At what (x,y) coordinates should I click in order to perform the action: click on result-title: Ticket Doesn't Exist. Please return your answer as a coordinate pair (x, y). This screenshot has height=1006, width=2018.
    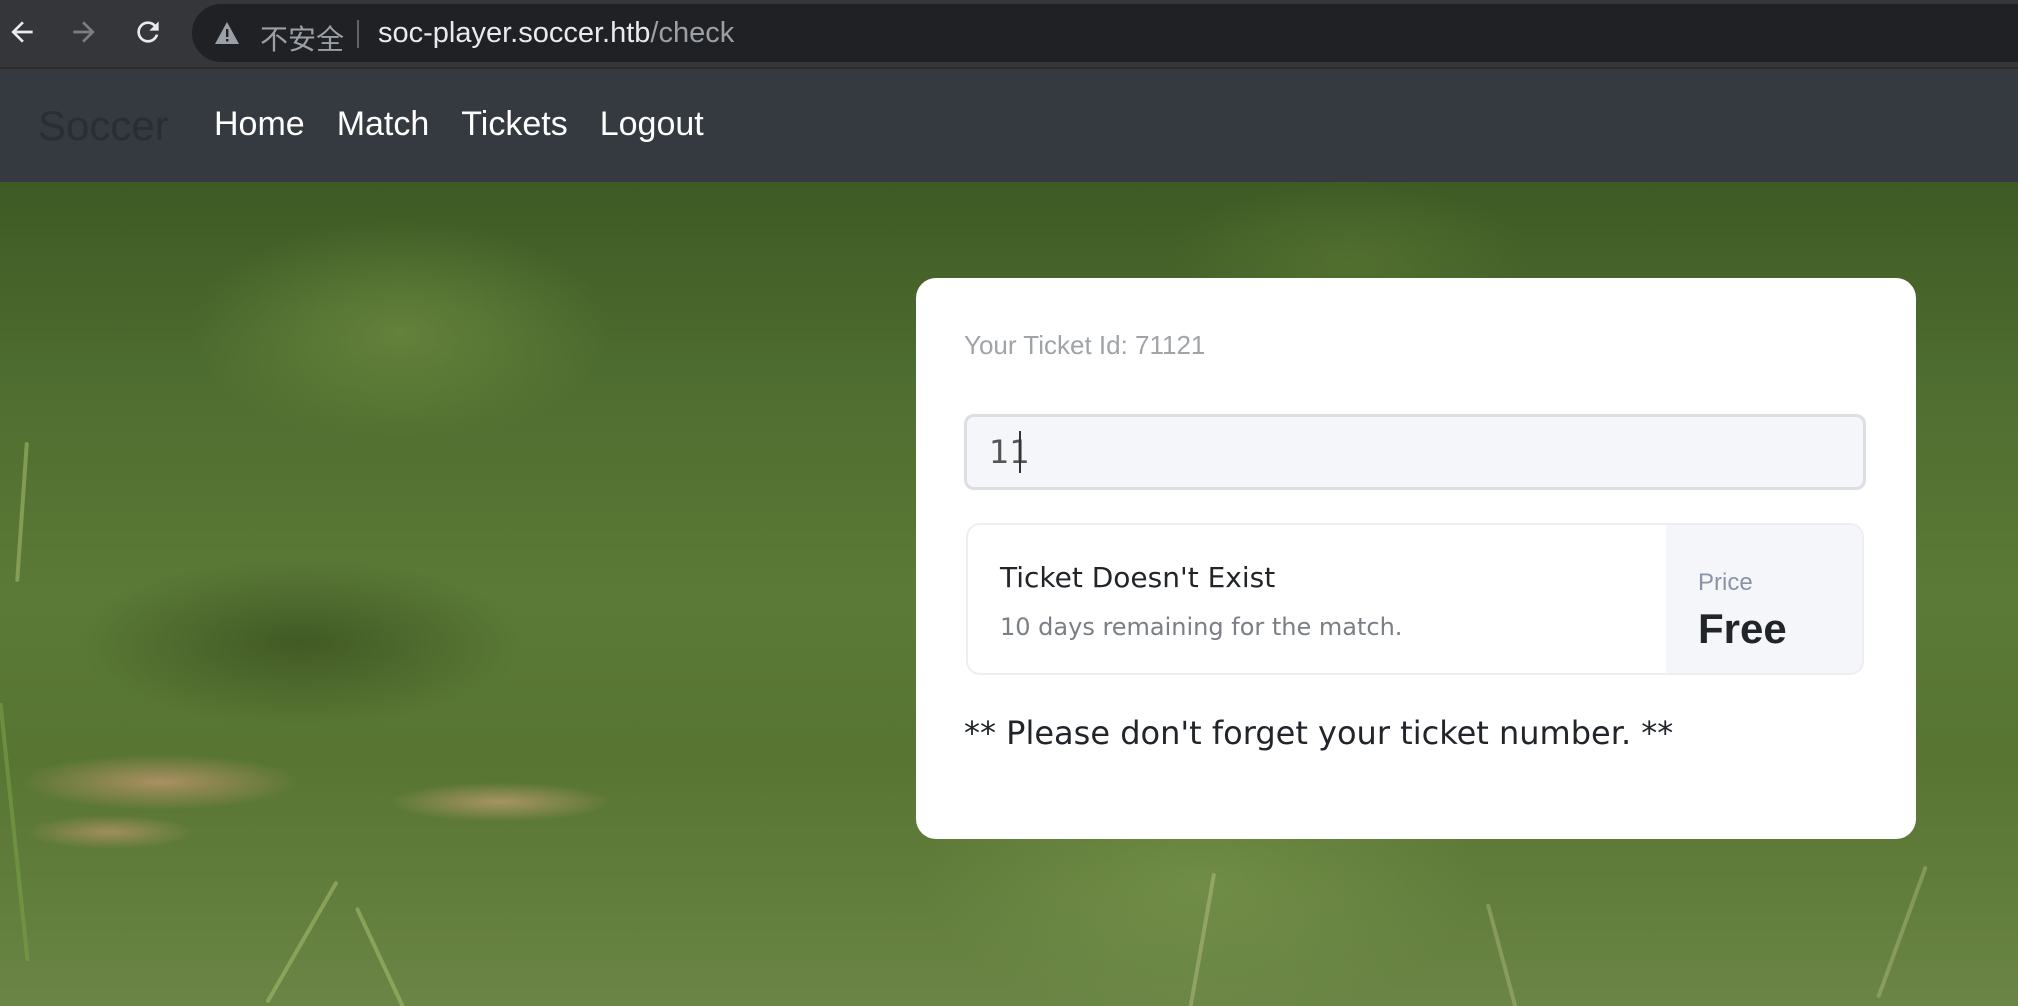
    Looking at the image, I should click on (1138, 577).